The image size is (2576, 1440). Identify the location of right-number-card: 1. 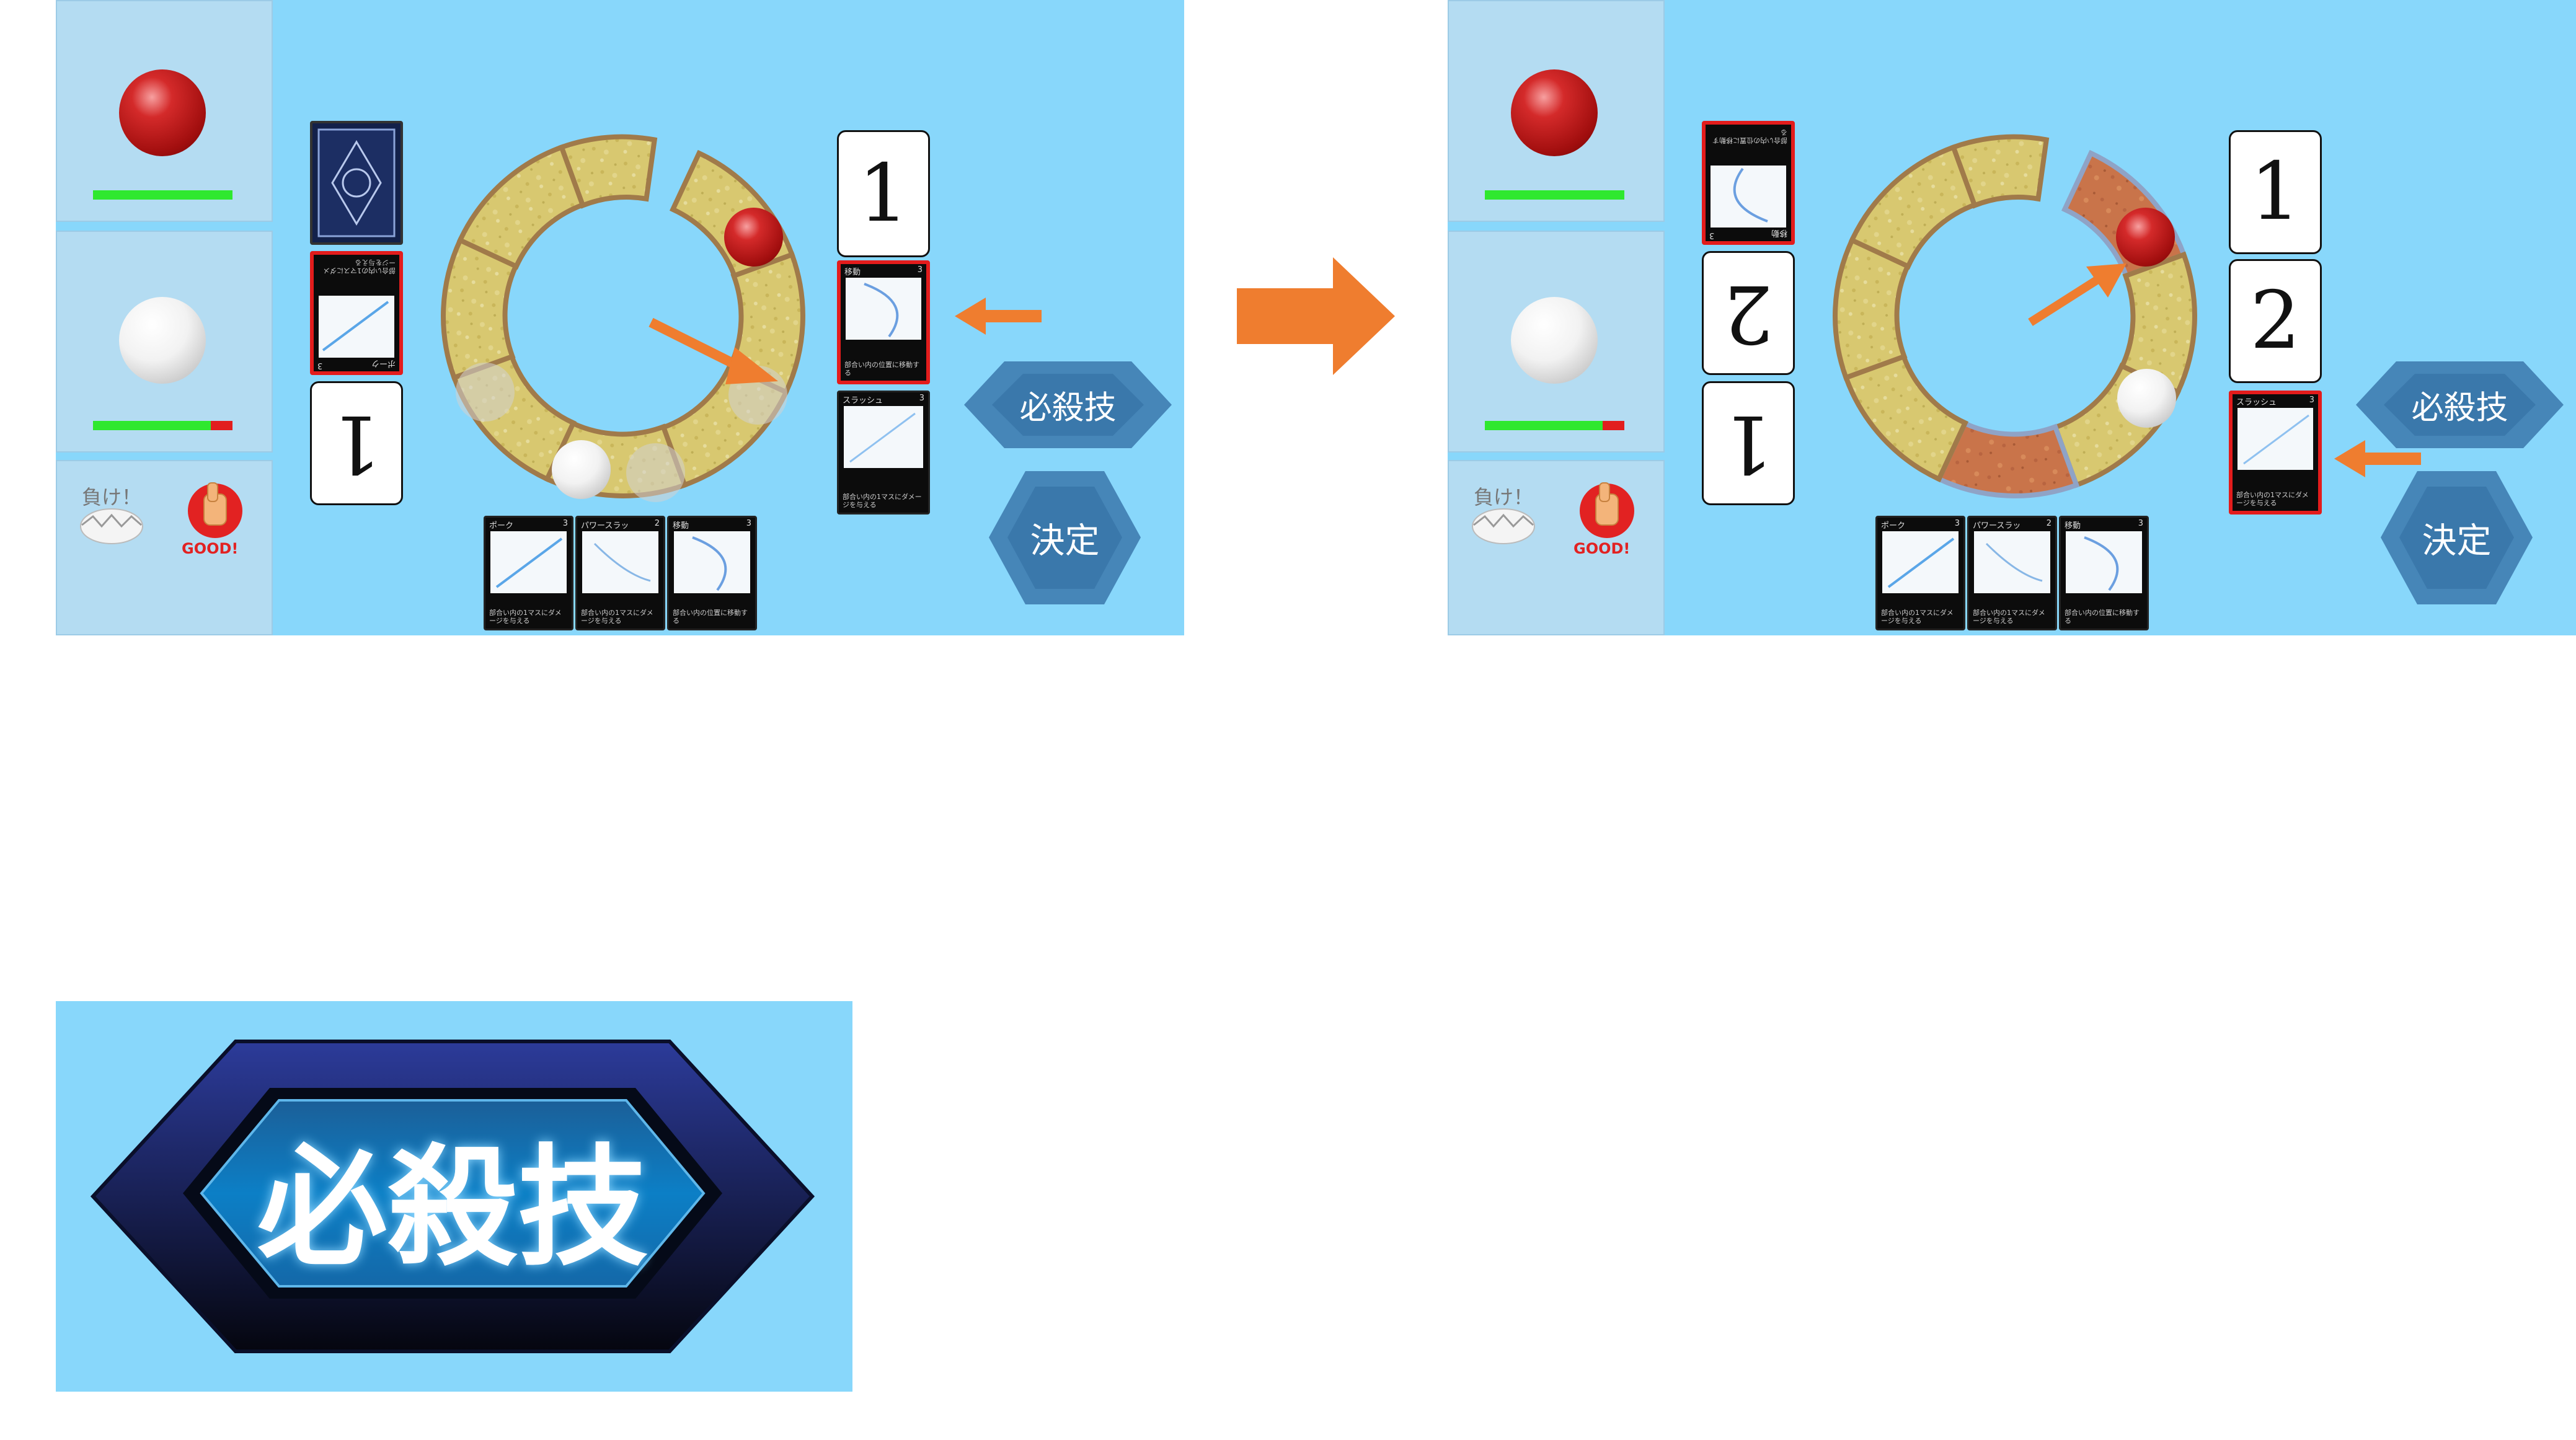
(884, 193).